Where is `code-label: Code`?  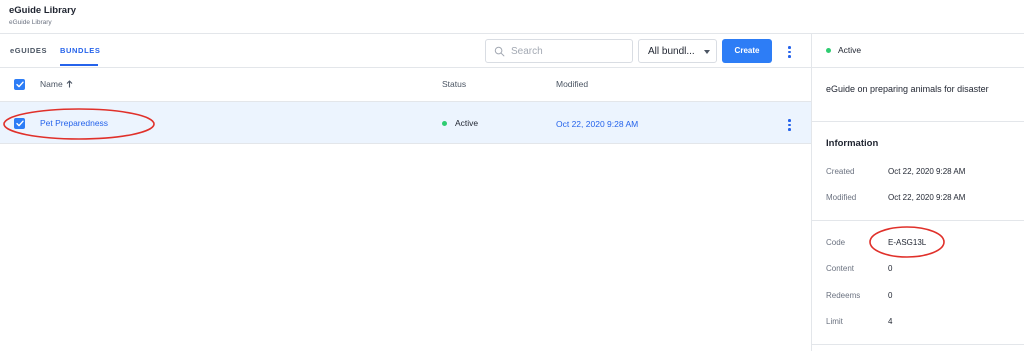
code-label: Code is located at coordinates (836, 242).